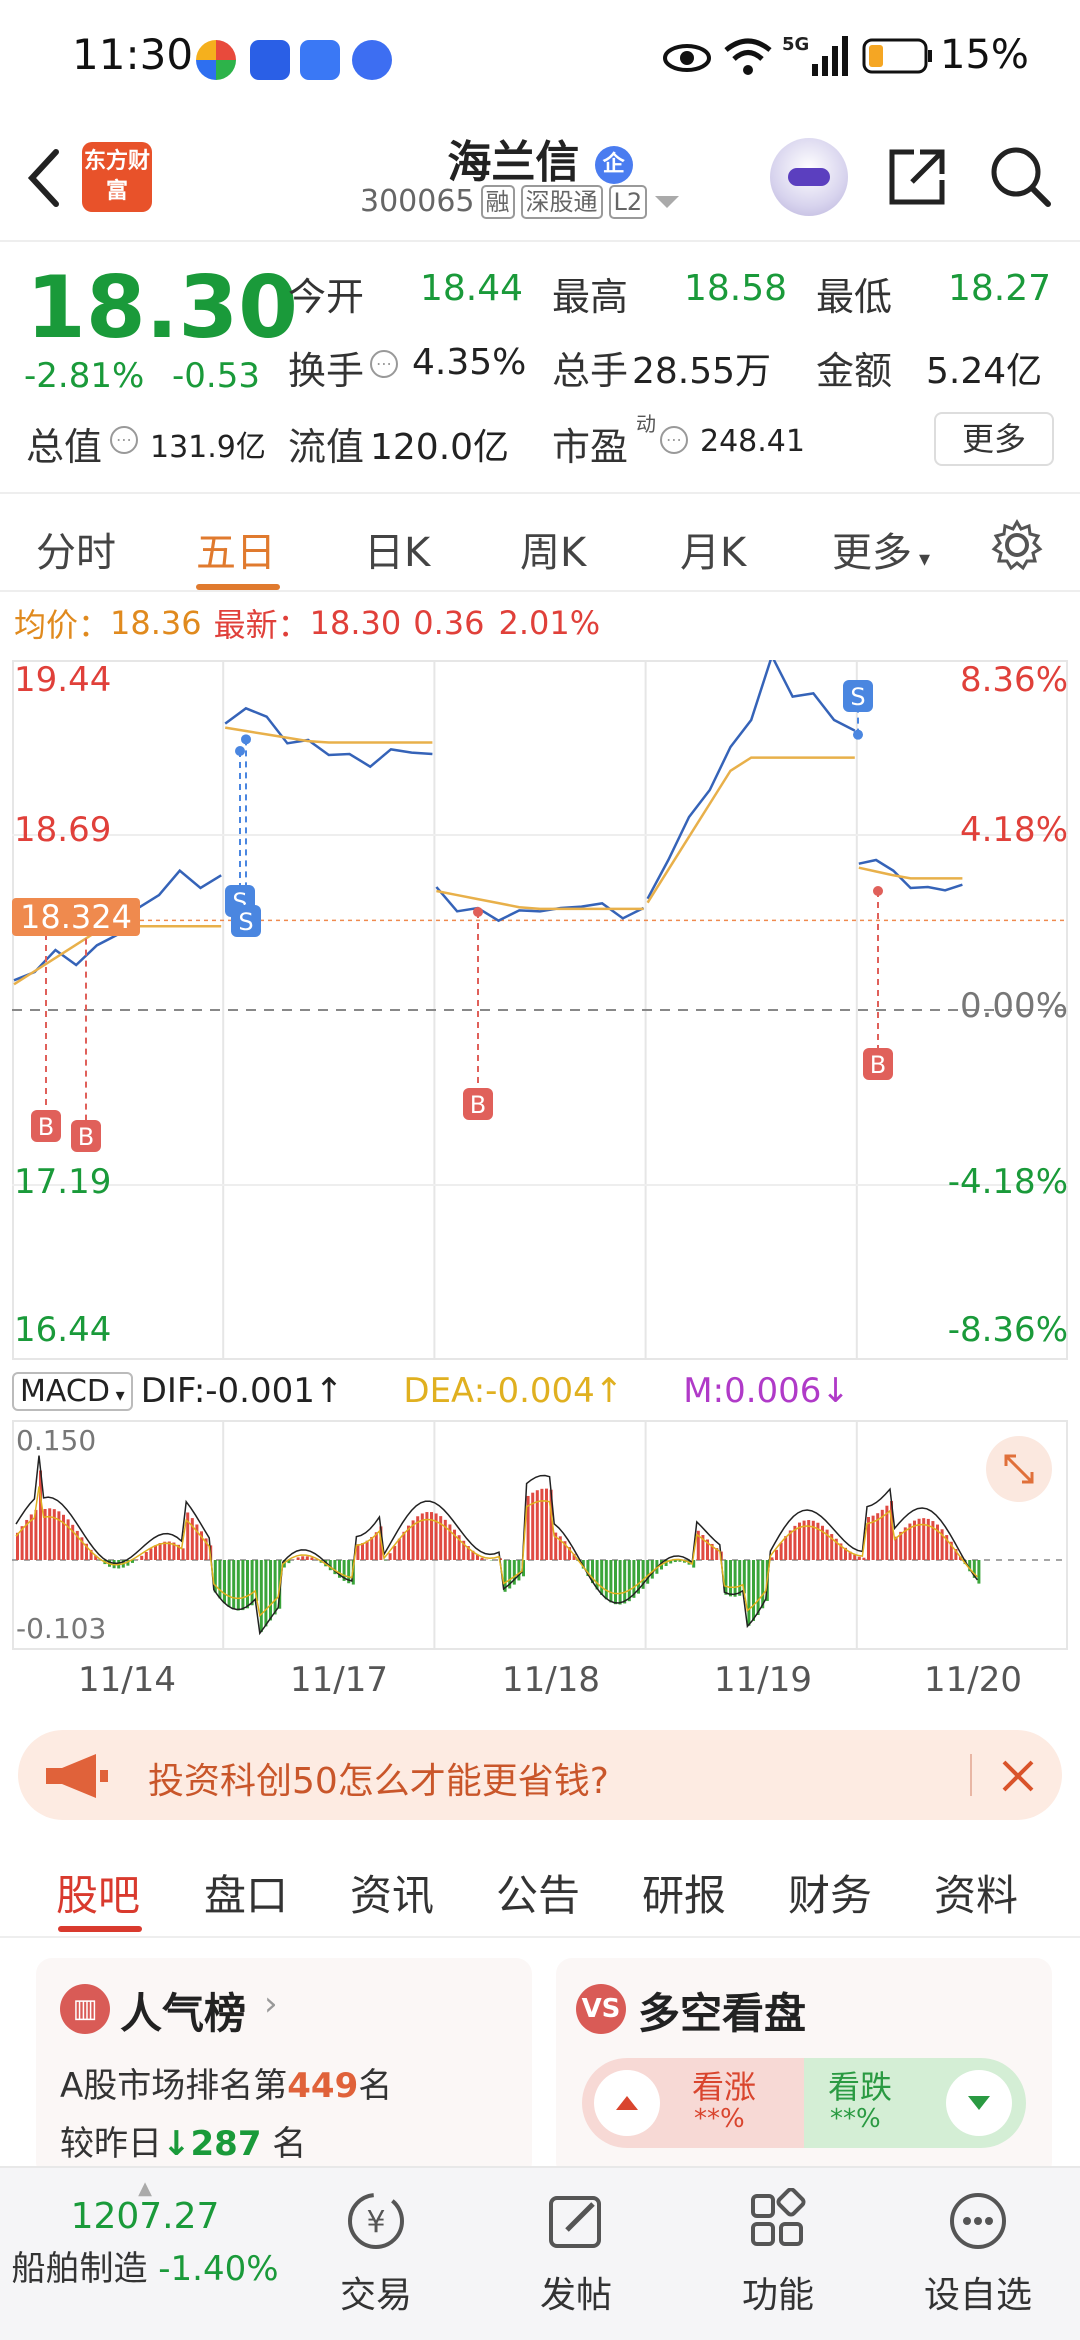 Image resolution: width=1080 pixels, height=2340 pixels. I want to click on tab-weekly-k: 周K, so click(553, 549).